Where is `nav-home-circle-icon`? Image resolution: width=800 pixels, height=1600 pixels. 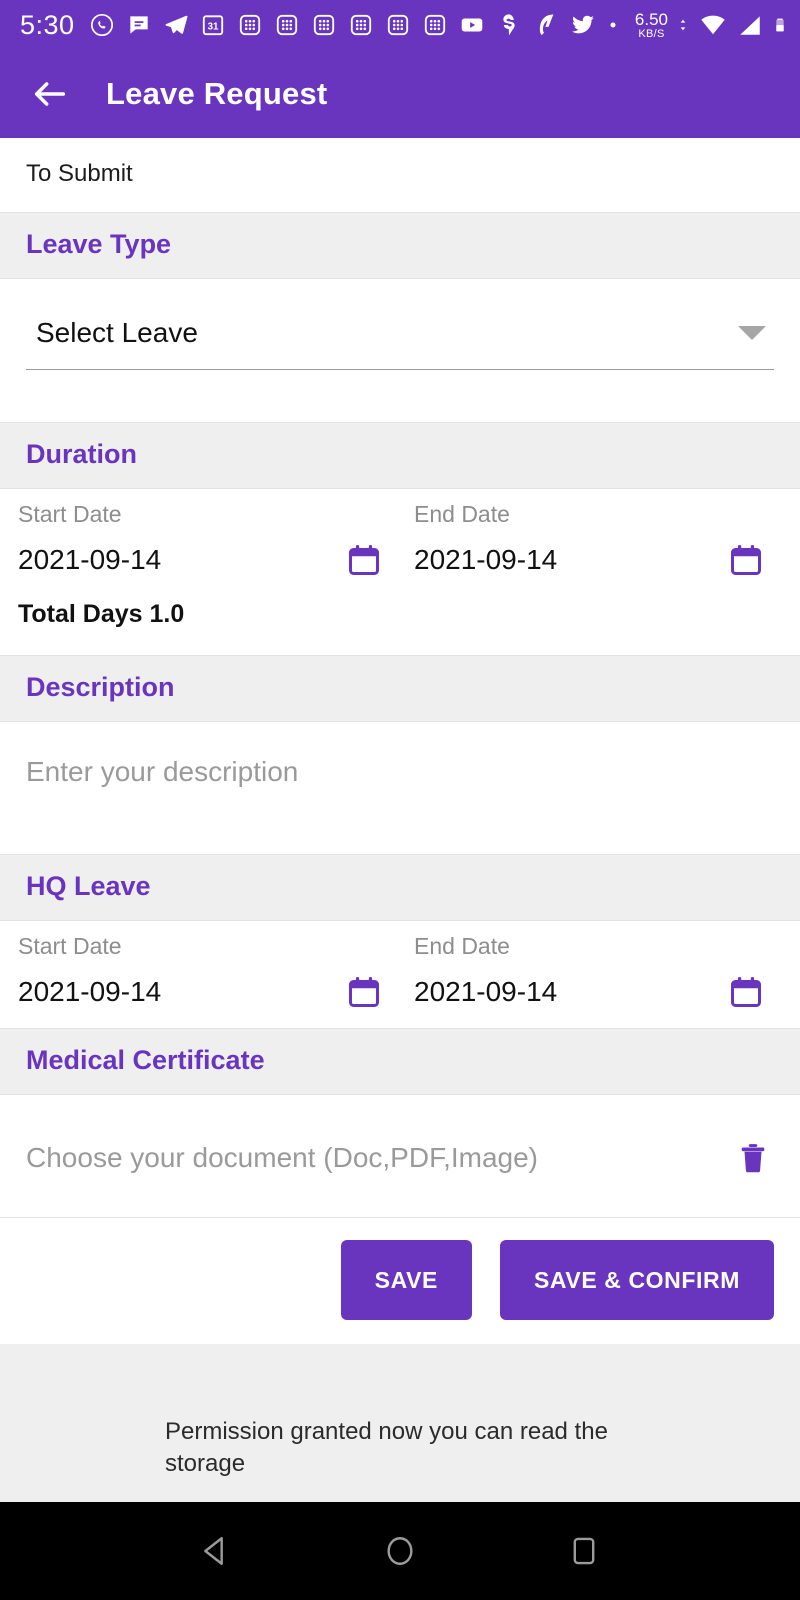 nav-home-circle-icon is located at coordinates (400, 1551).